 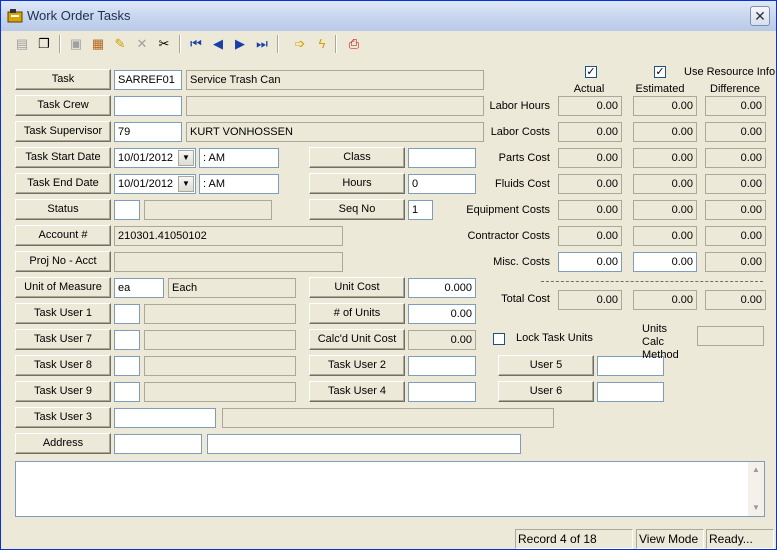 What do you see at coordinates (63, 235) in the screenshot?
I see `account-button: Account #` at bounding box center [63, 235].